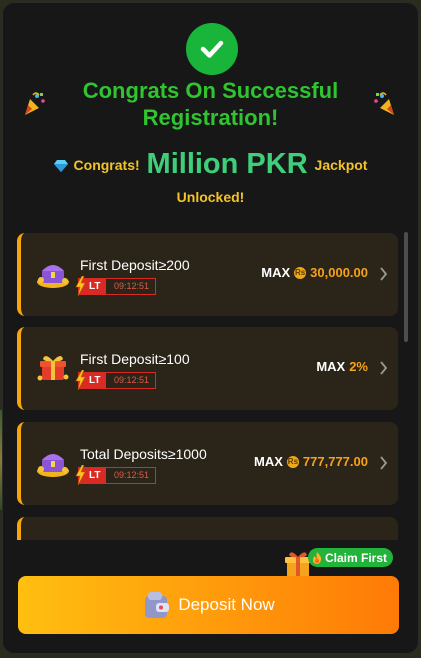 Image resolution: width=421 pixels, height=658 pixels. What do you see at coordinates (226, 604) in the screenshot?
I see `deposit-label: Deposit Now` at bounding box center [226, 604].